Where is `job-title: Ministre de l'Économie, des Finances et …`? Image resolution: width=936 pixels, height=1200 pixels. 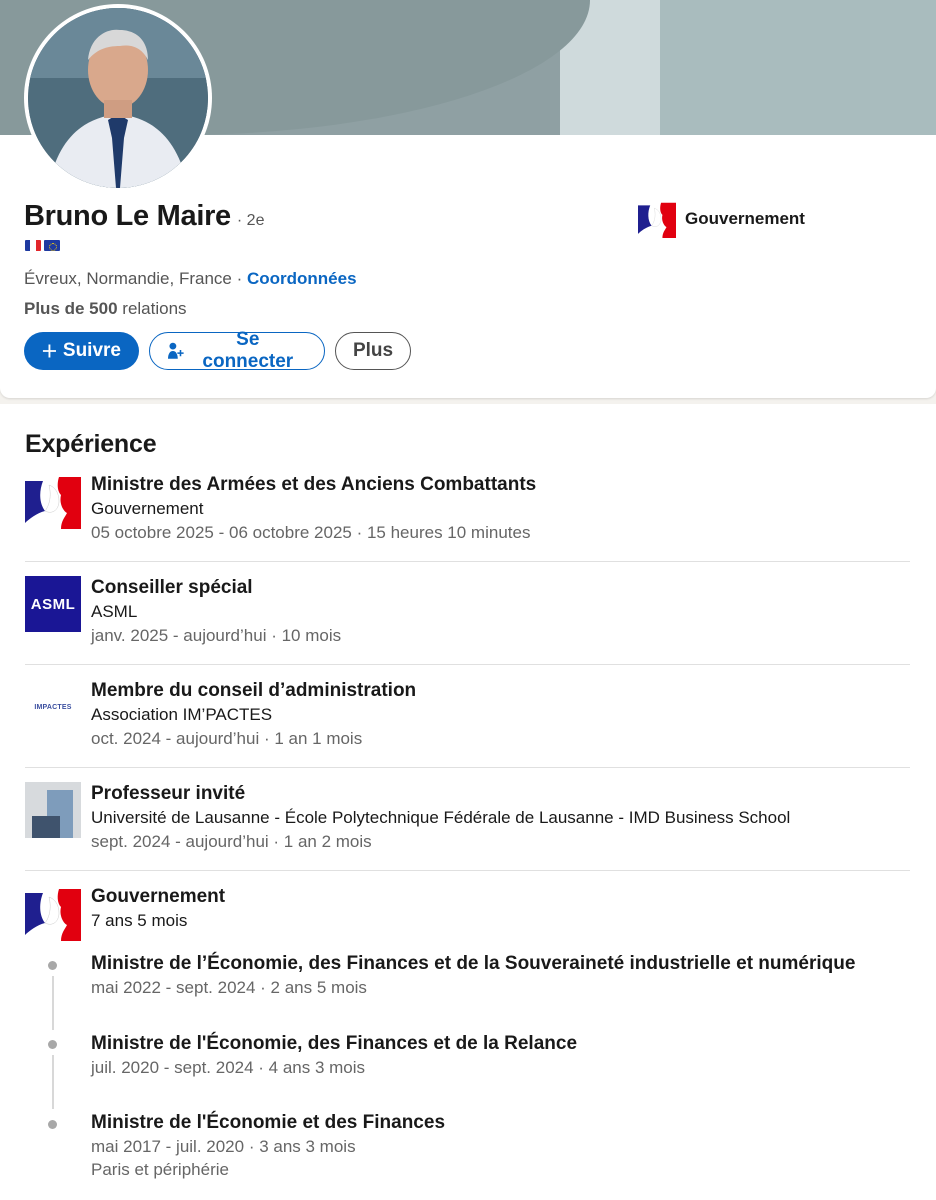
job-title: Ministre de l'Économie, des Finances et … is located at coordinates (334, 1043).